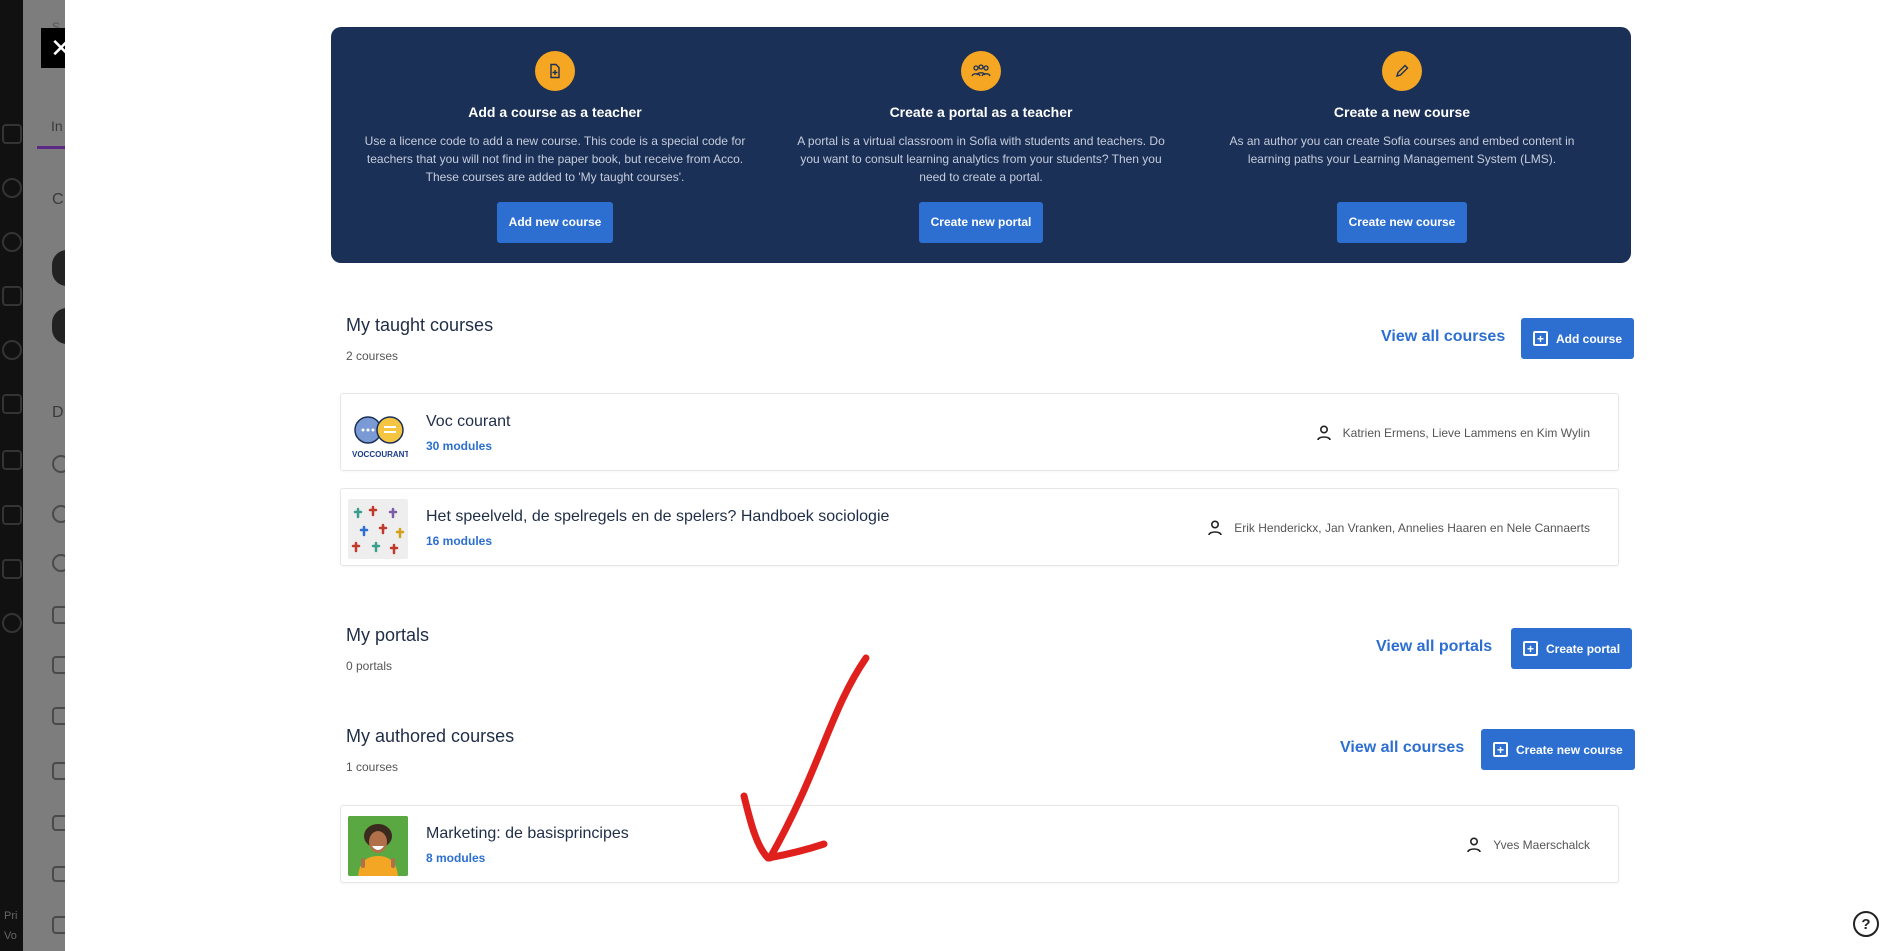 Image resolution: width=1893 pixels, height=951 pixels. I want to click on taught-courses-title: My taught courses, so click(420, 325).